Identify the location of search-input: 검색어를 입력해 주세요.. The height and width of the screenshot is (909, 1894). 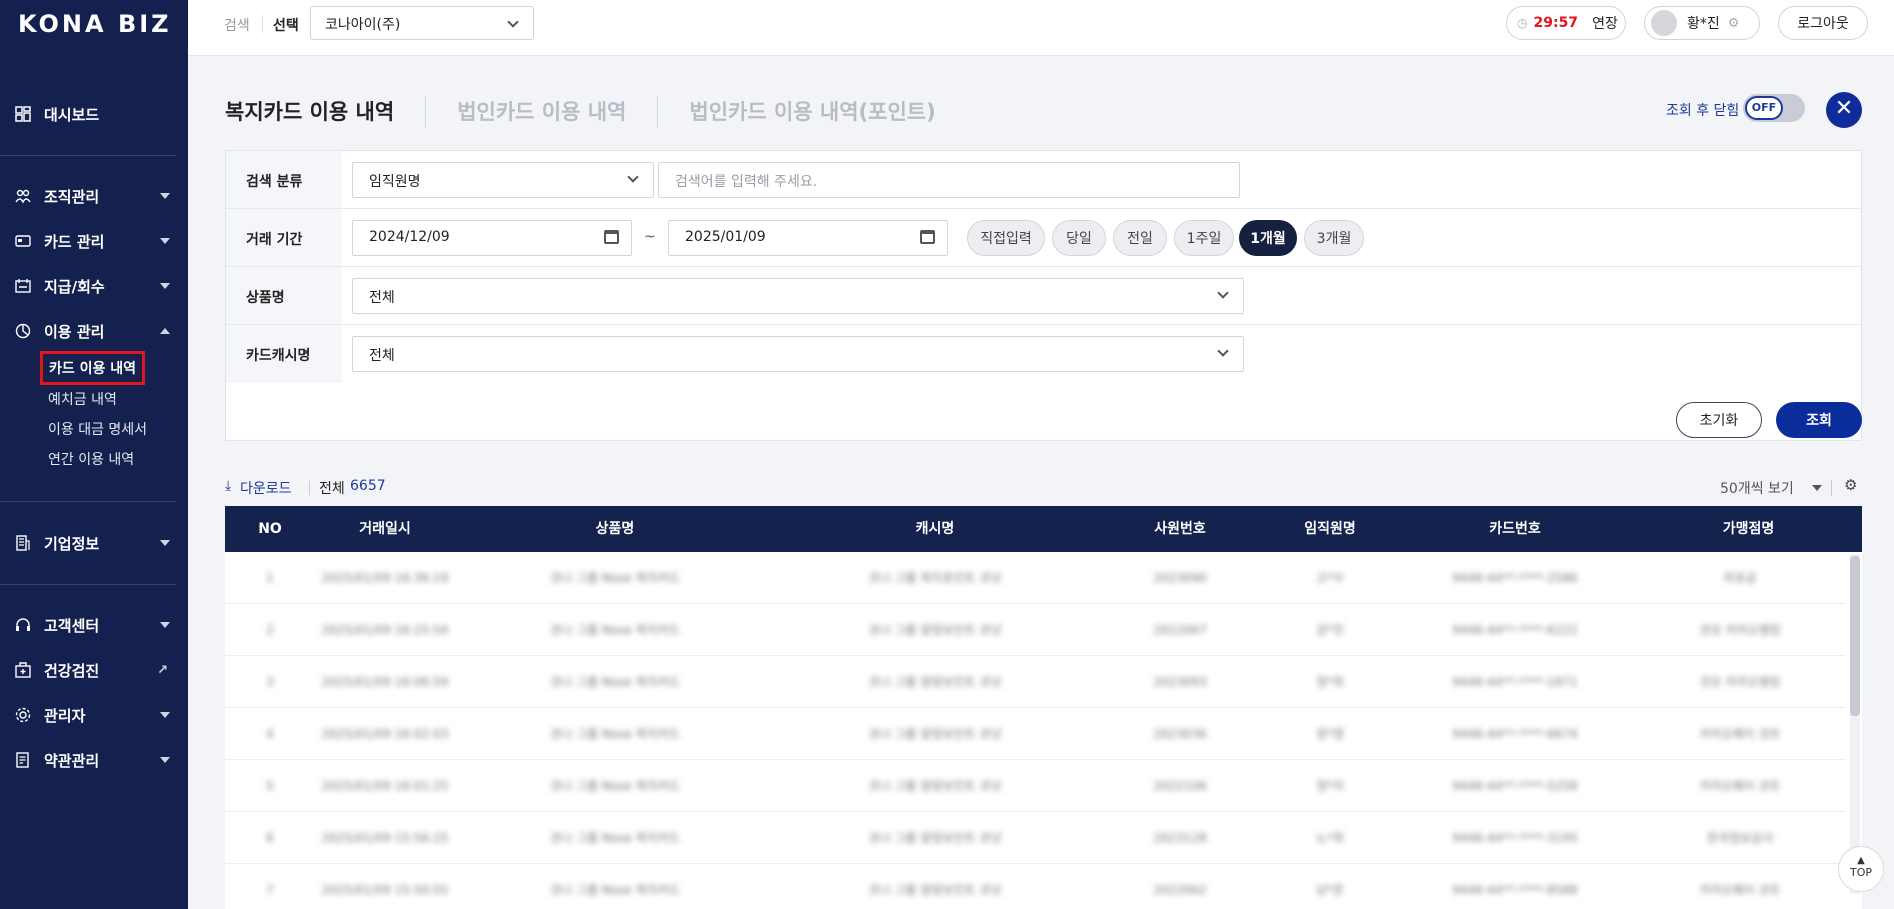
(949, 180).